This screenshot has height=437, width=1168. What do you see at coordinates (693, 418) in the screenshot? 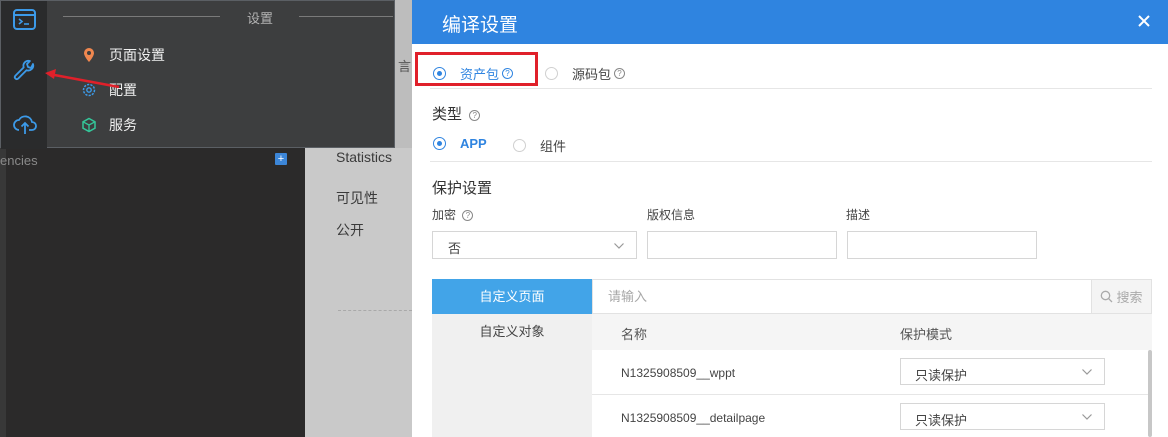
I see `row-name: N1325908509__detailpage` at bounding box center [693, 418].